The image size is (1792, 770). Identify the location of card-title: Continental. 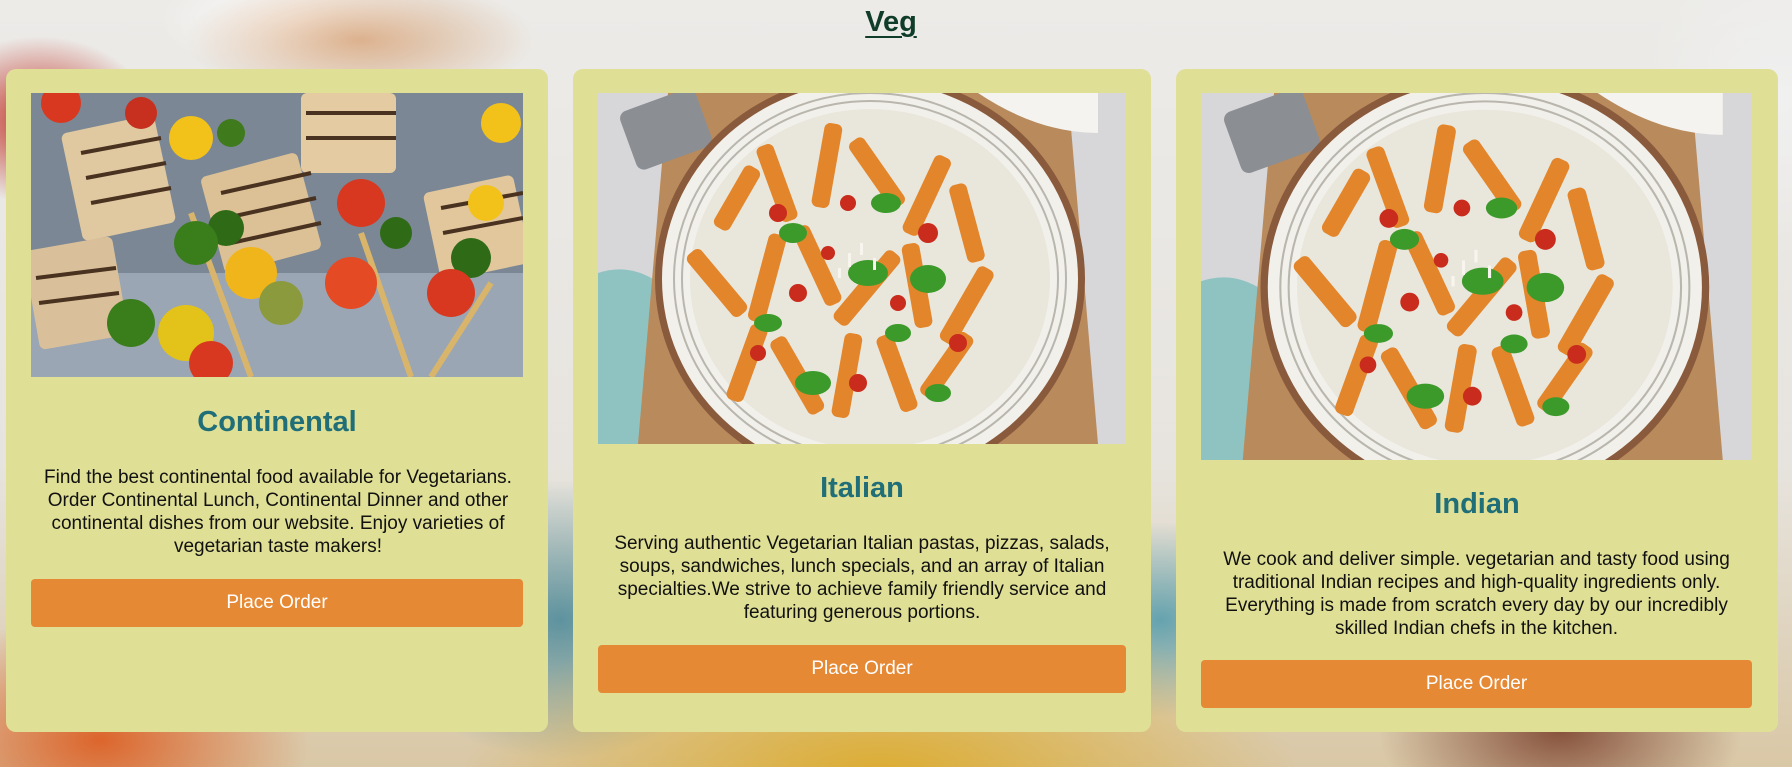
(277, 422).